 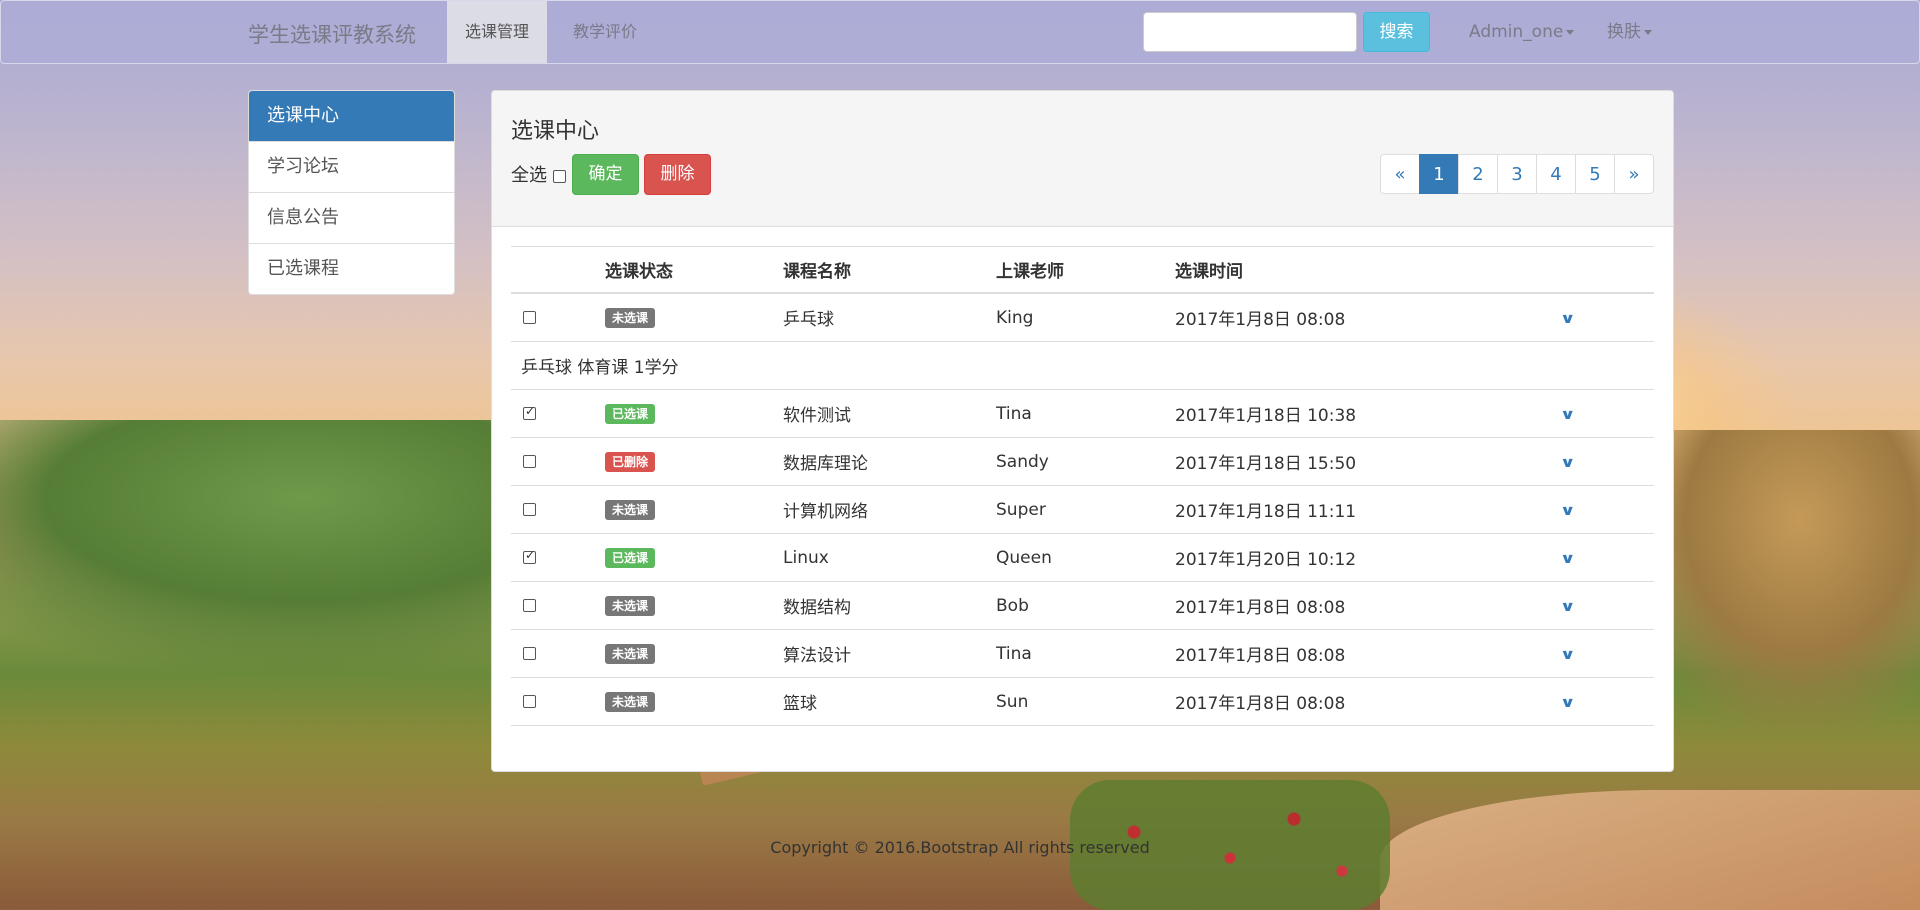 What do you see at coordinates (1368, 557) in the screenshot?
I see `row-time: 2017年1月20日 10:12` at bounding box center [1368, 557].